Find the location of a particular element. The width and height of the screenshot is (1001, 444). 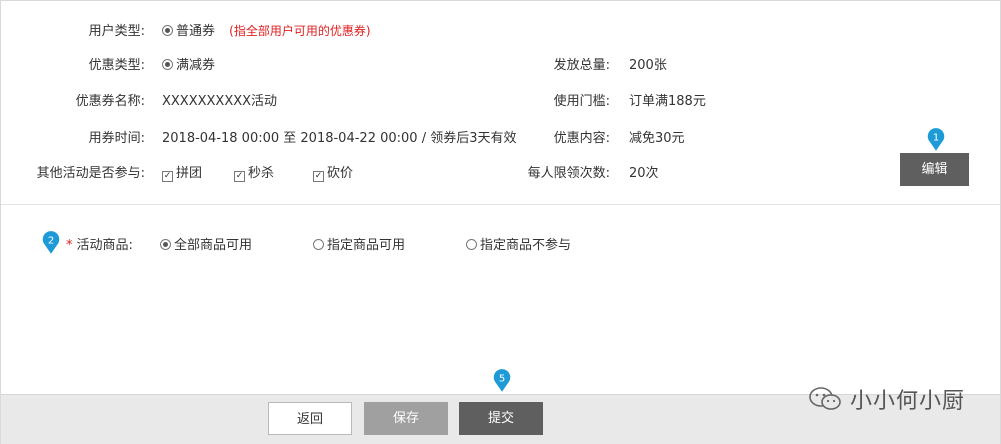

coupon-name-value: XXXXXXXXXX活动 is located at coordinates (220, 101).